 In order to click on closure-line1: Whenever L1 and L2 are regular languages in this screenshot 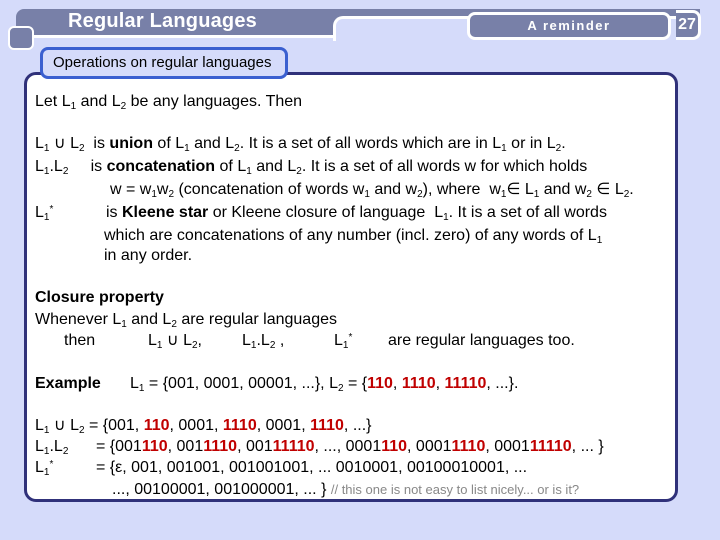, I will do `click(186, 320)`.